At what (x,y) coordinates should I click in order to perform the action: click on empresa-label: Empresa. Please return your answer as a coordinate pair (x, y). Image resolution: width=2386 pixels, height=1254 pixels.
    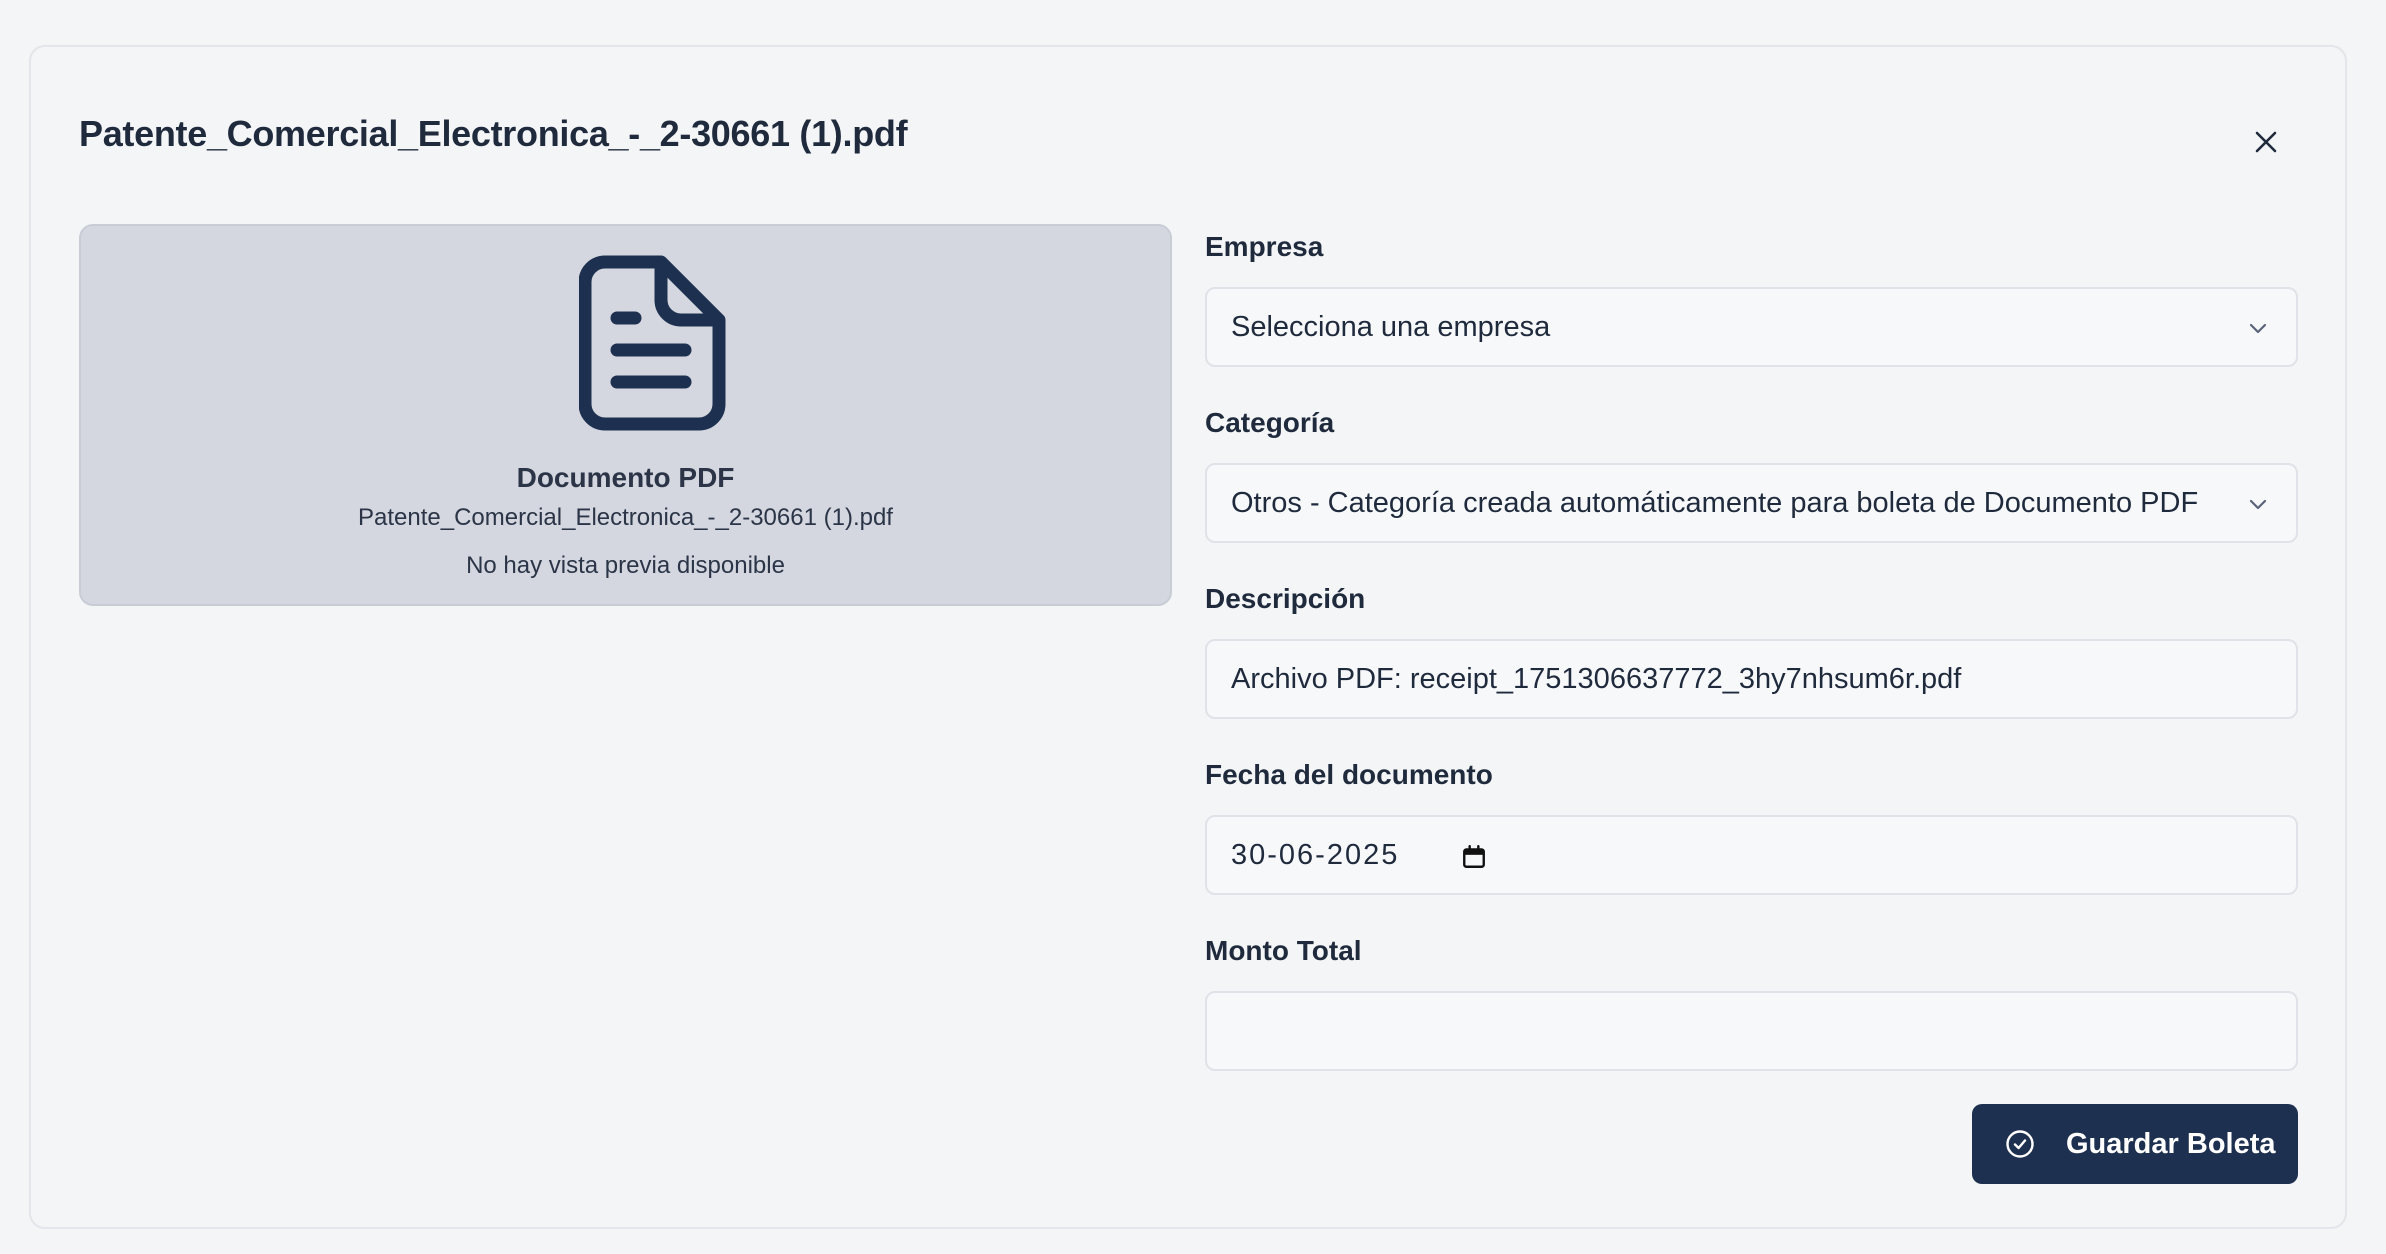
    Looking at the image, I should click on (1264, 246).